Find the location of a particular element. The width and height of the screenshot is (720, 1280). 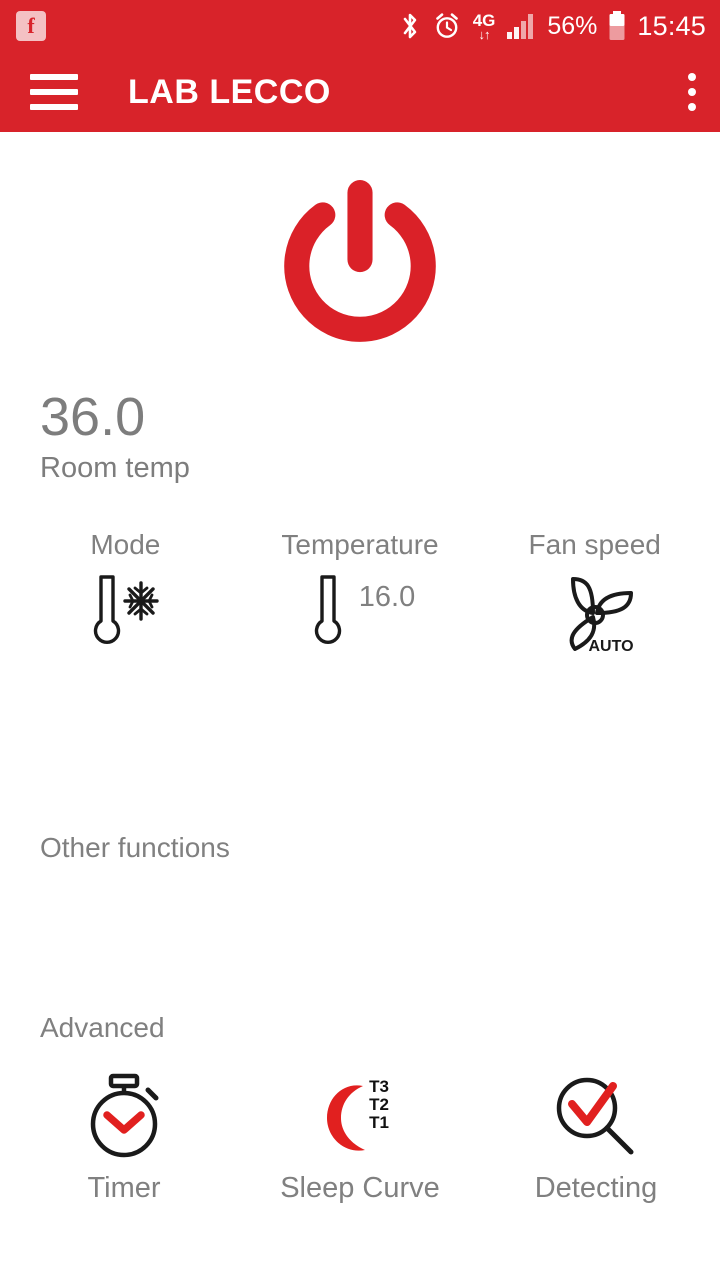

room-temperature-value: 36.0 is located at coordinates (93, 417).